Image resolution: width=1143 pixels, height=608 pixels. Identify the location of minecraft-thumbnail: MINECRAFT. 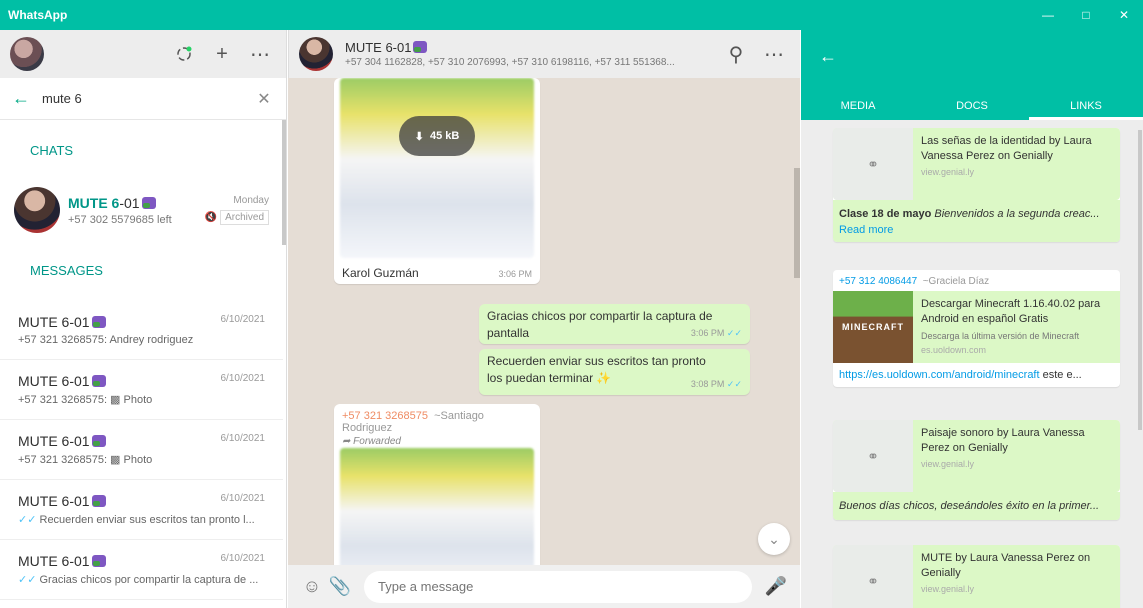
(873, 327).